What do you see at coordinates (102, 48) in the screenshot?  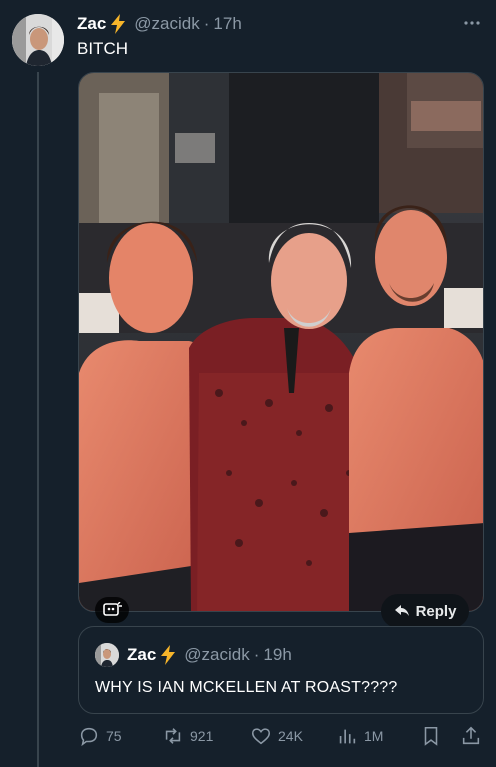 I see `tweet-text: BITCH` at bounding box center [102, 48].